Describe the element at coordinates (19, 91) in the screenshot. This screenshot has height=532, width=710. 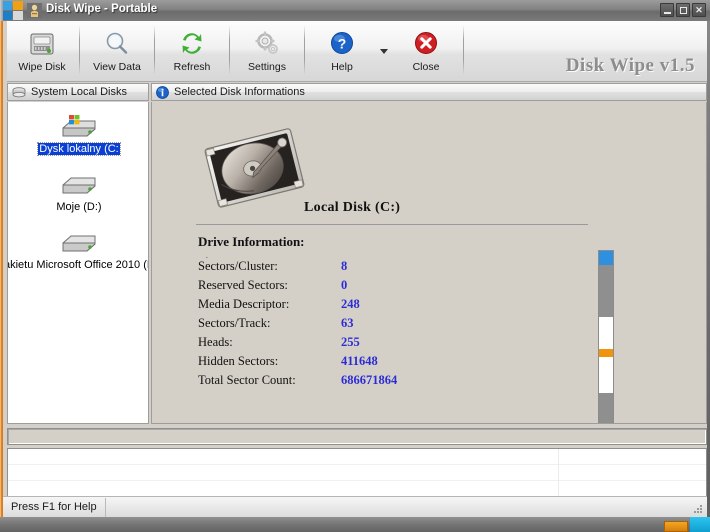
I see `disk-stack-icon` at that location.